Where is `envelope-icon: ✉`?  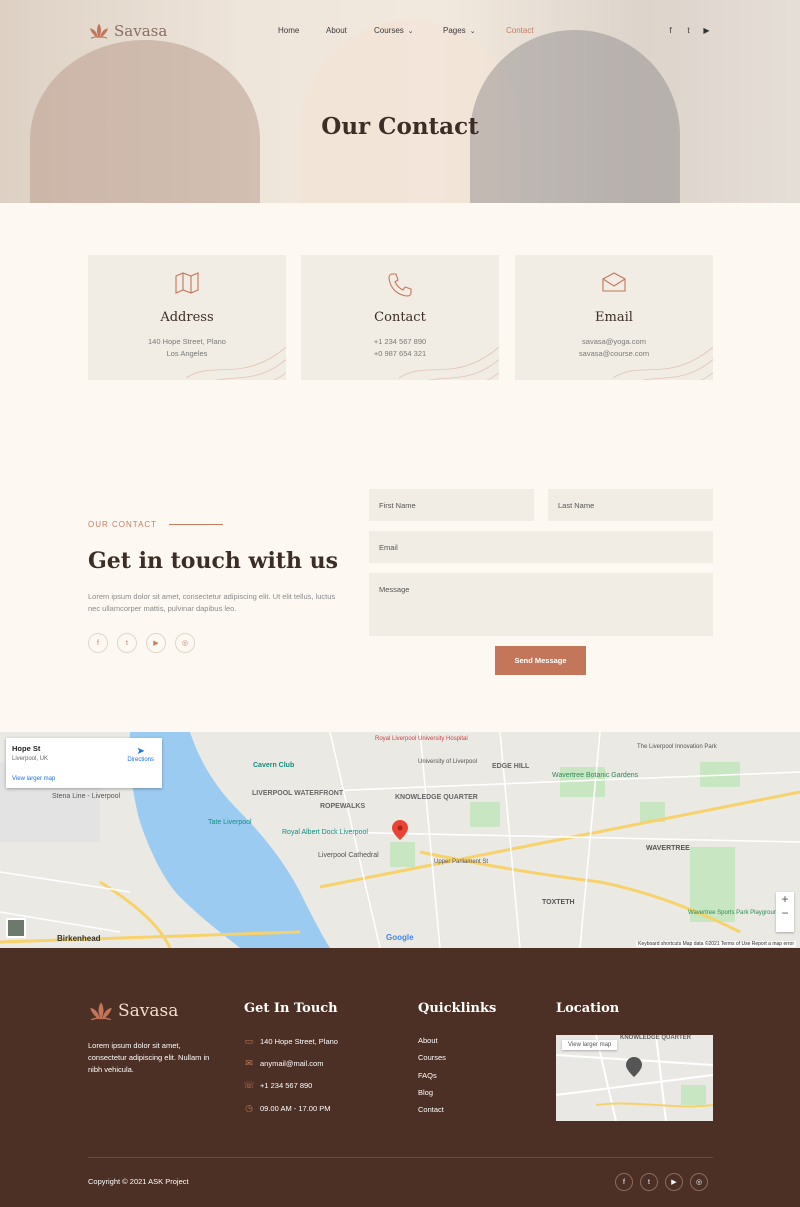 envelope-icon: ✉ is located at coordinates (249, 1062).